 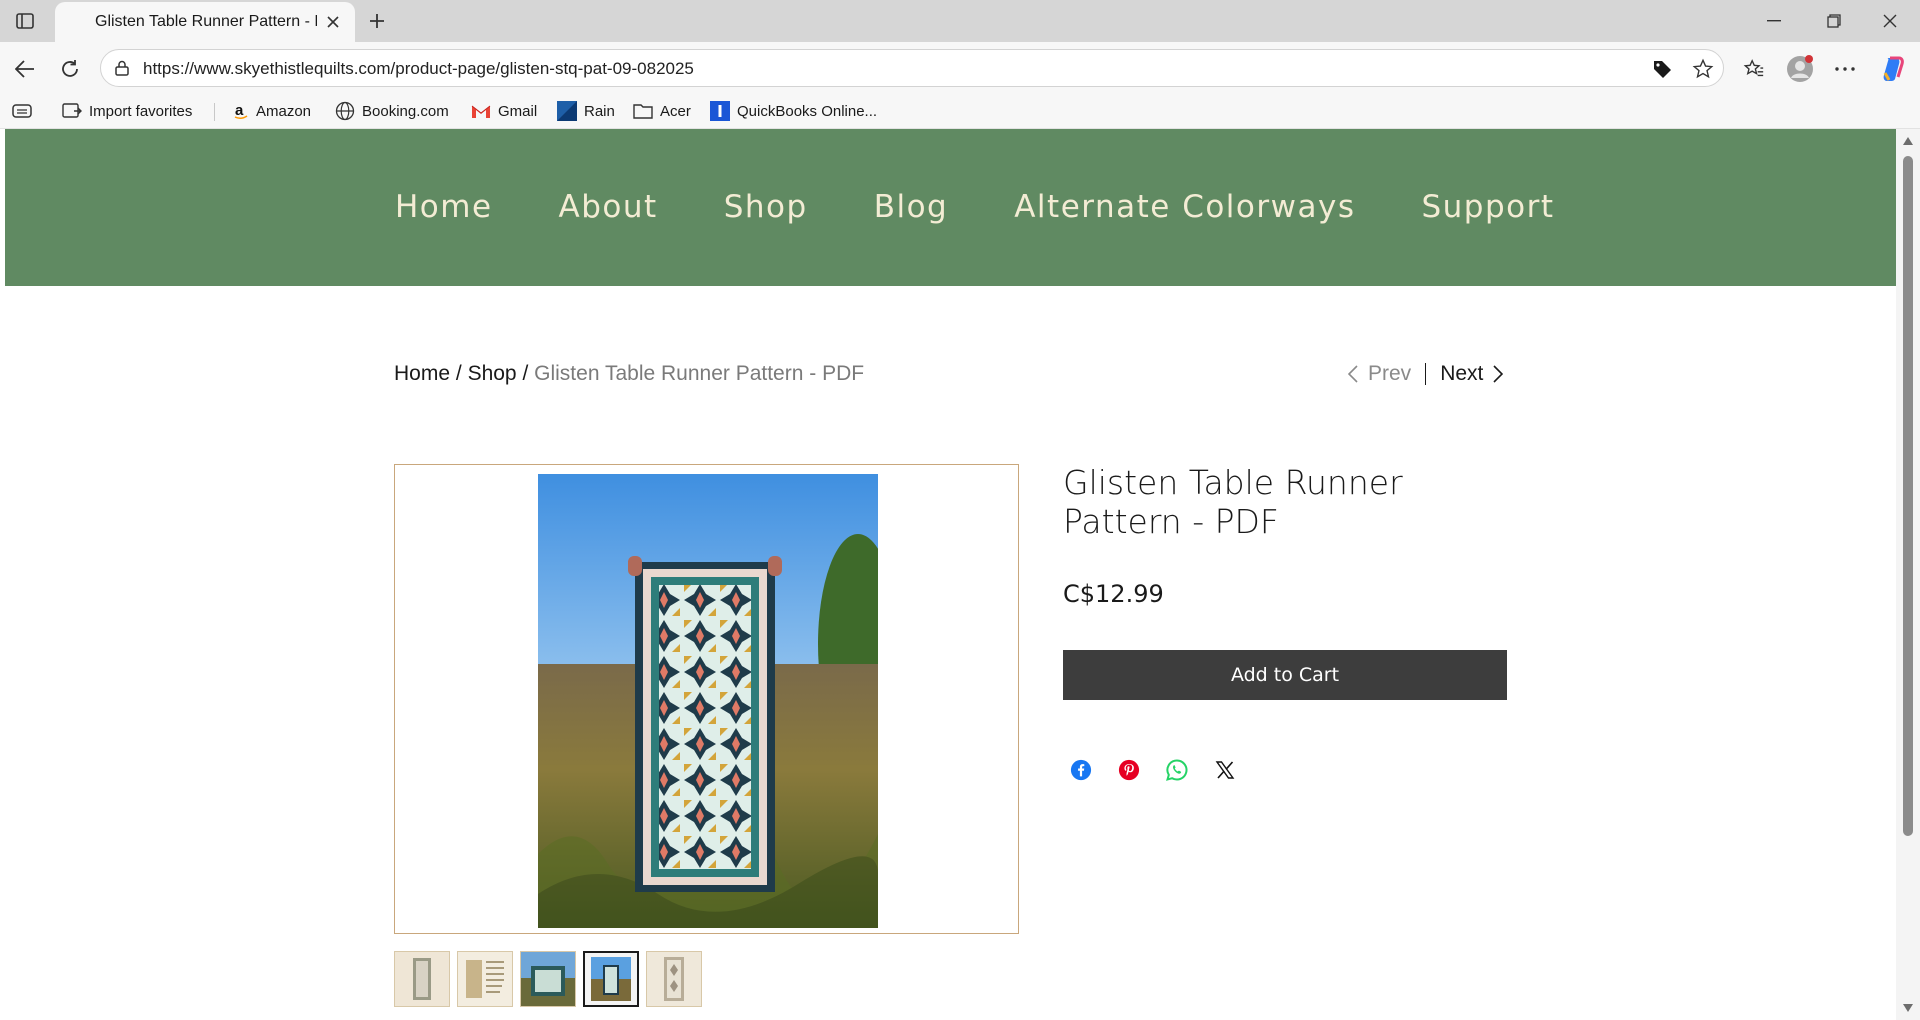 What do you see at coordinates (1153, 770) in the screenshot?
I see `share-bar` at bounding box center [1153, 770].